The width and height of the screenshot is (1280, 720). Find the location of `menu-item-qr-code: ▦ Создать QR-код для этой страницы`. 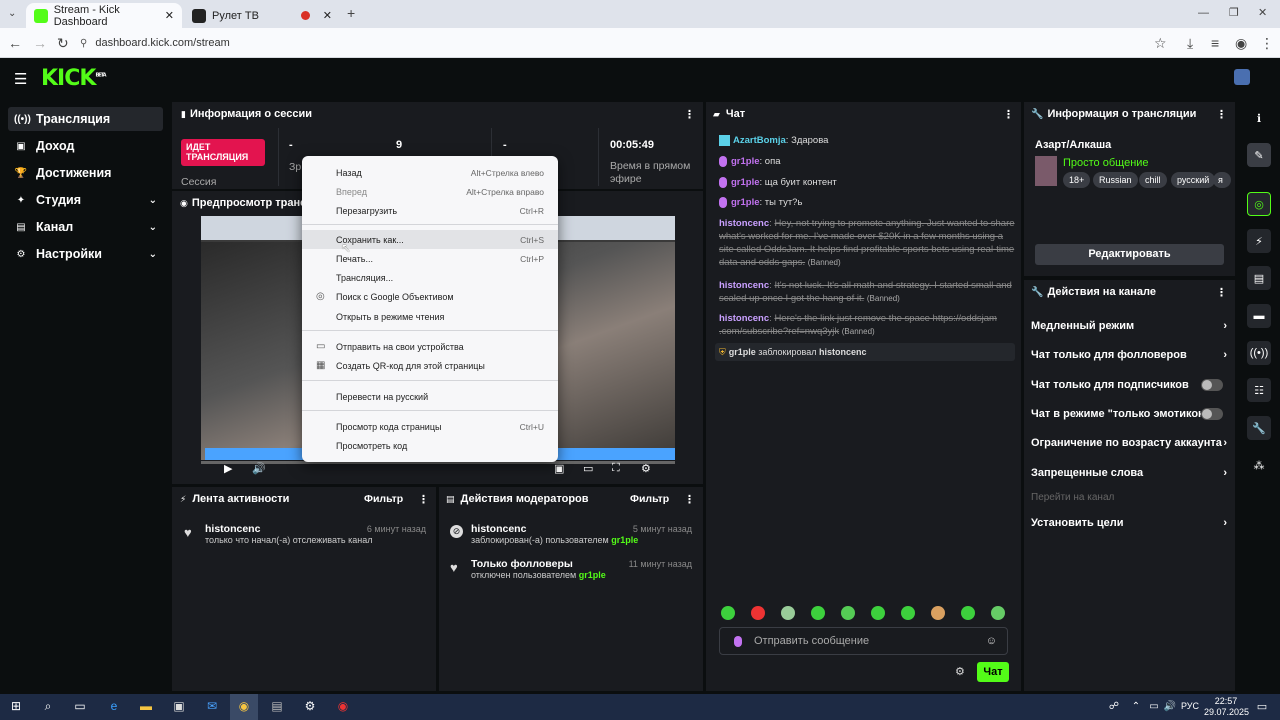

menu-item-qr-code: ▦ Создать QR-код для этой страницы is located at coordinates (430, 365).